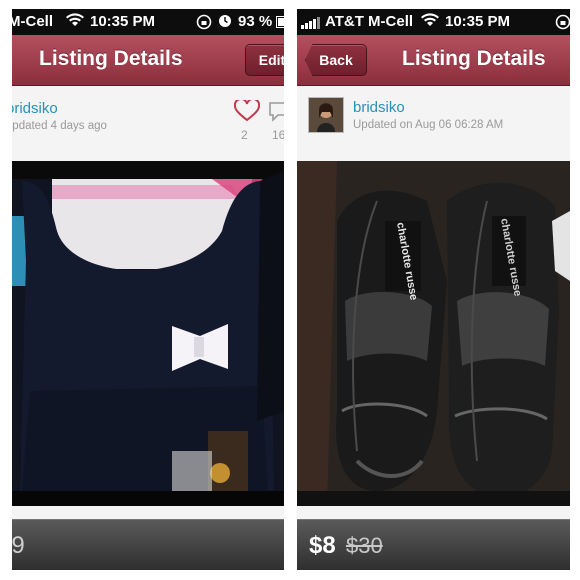  What do you see at coordinates (32, 21) in the screenshot?
I see `carrier-label: M-Cell` at bounding box center [32, 21].